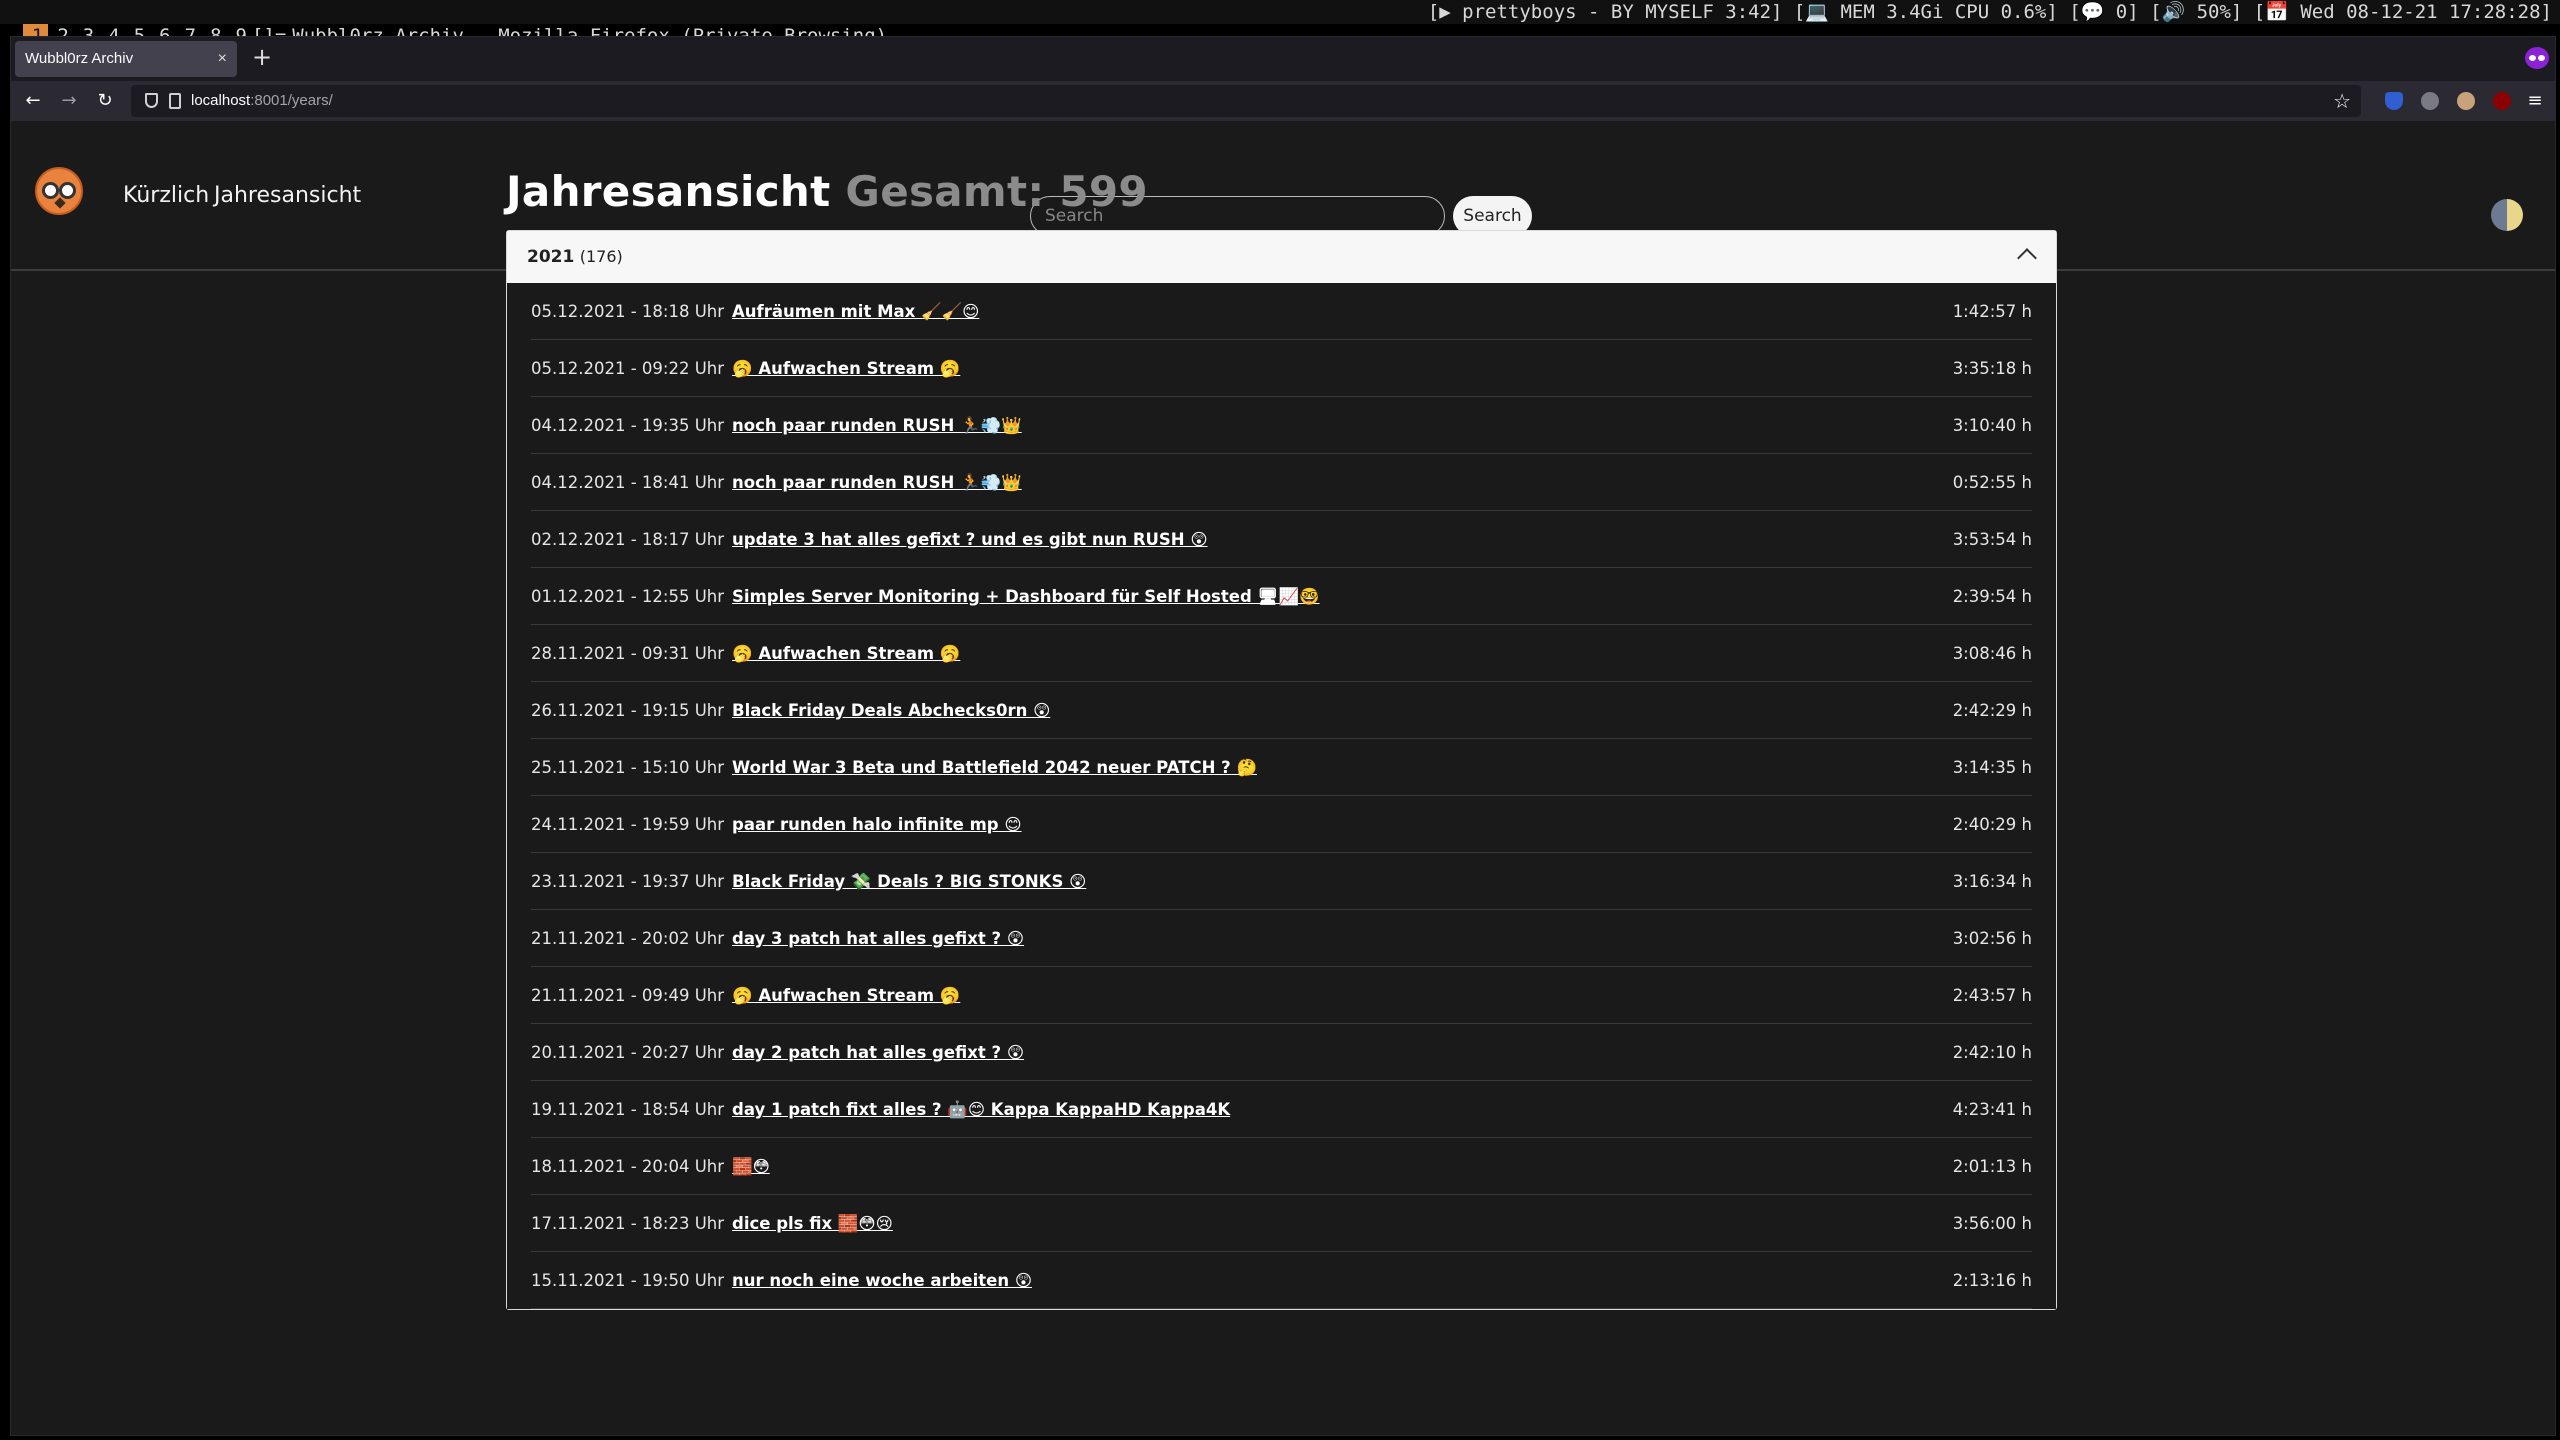 This screenshot has width=2560, height=1440. Describe the element at coordinates (222, 59) in the screenshot. I see `tab-close-icon: ×` at that location.